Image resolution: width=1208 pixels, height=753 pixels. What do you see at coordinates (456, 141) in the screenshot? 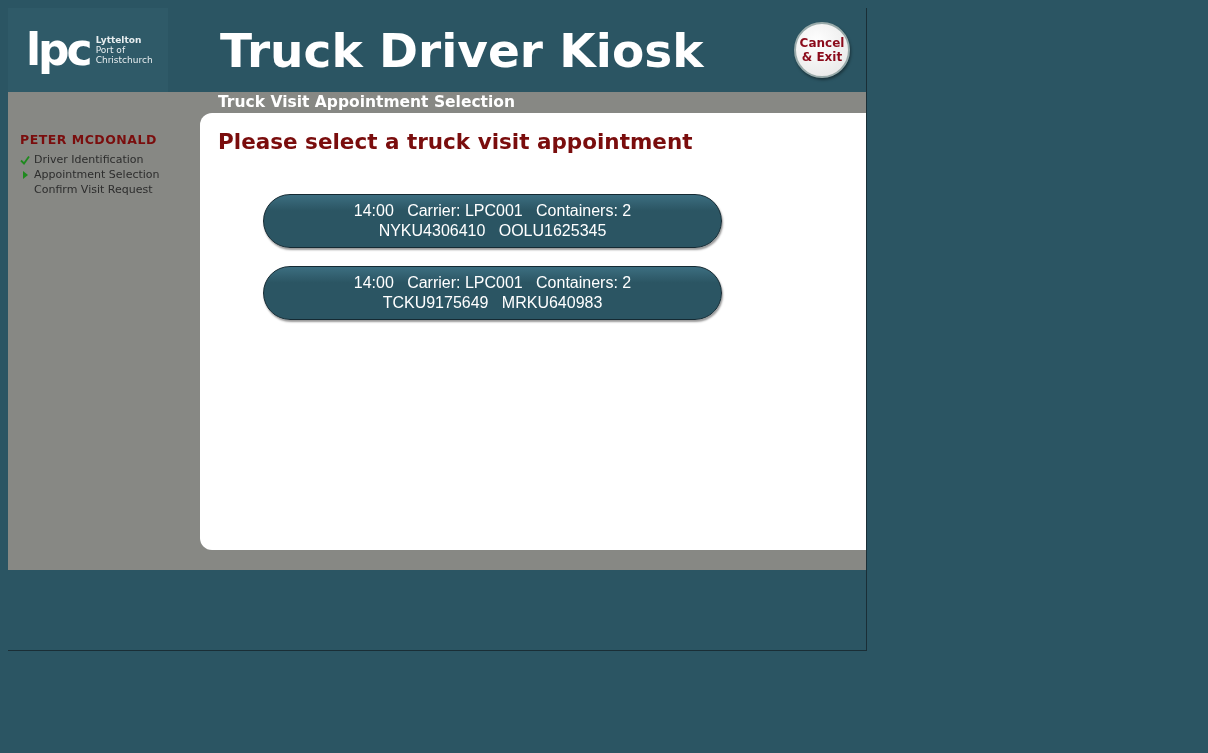
I see `prompt-heading: Please select a truck visit appointment` at bounding box center [456, 141].